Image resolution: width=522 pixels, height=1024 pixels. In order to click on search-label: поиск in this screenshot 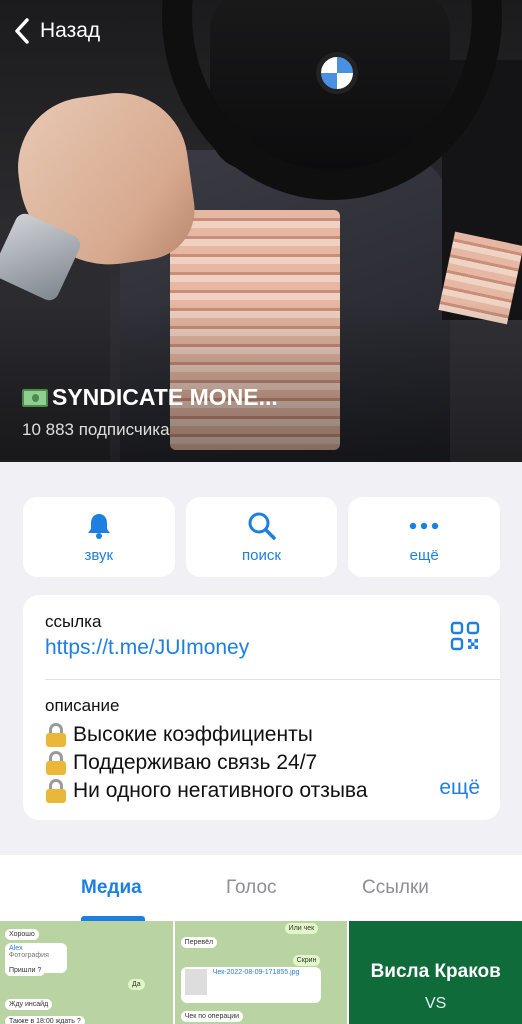, I will do `click(261, 555)`.